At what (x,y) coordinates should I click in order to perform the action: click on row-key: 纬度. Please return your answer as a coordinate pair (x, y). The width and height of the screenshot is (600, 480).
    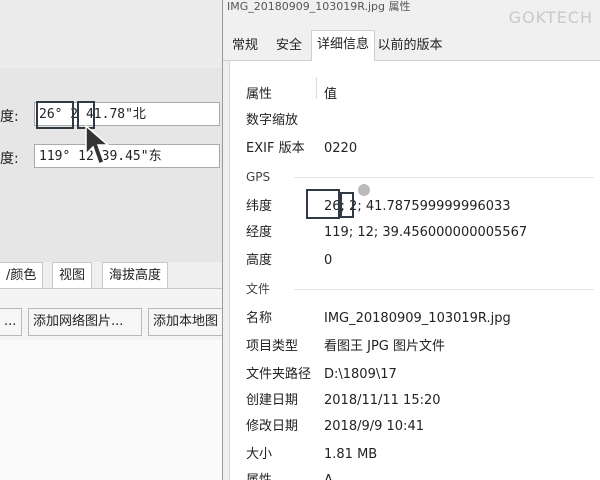
    Looking at the image, I should click on (259, 206).